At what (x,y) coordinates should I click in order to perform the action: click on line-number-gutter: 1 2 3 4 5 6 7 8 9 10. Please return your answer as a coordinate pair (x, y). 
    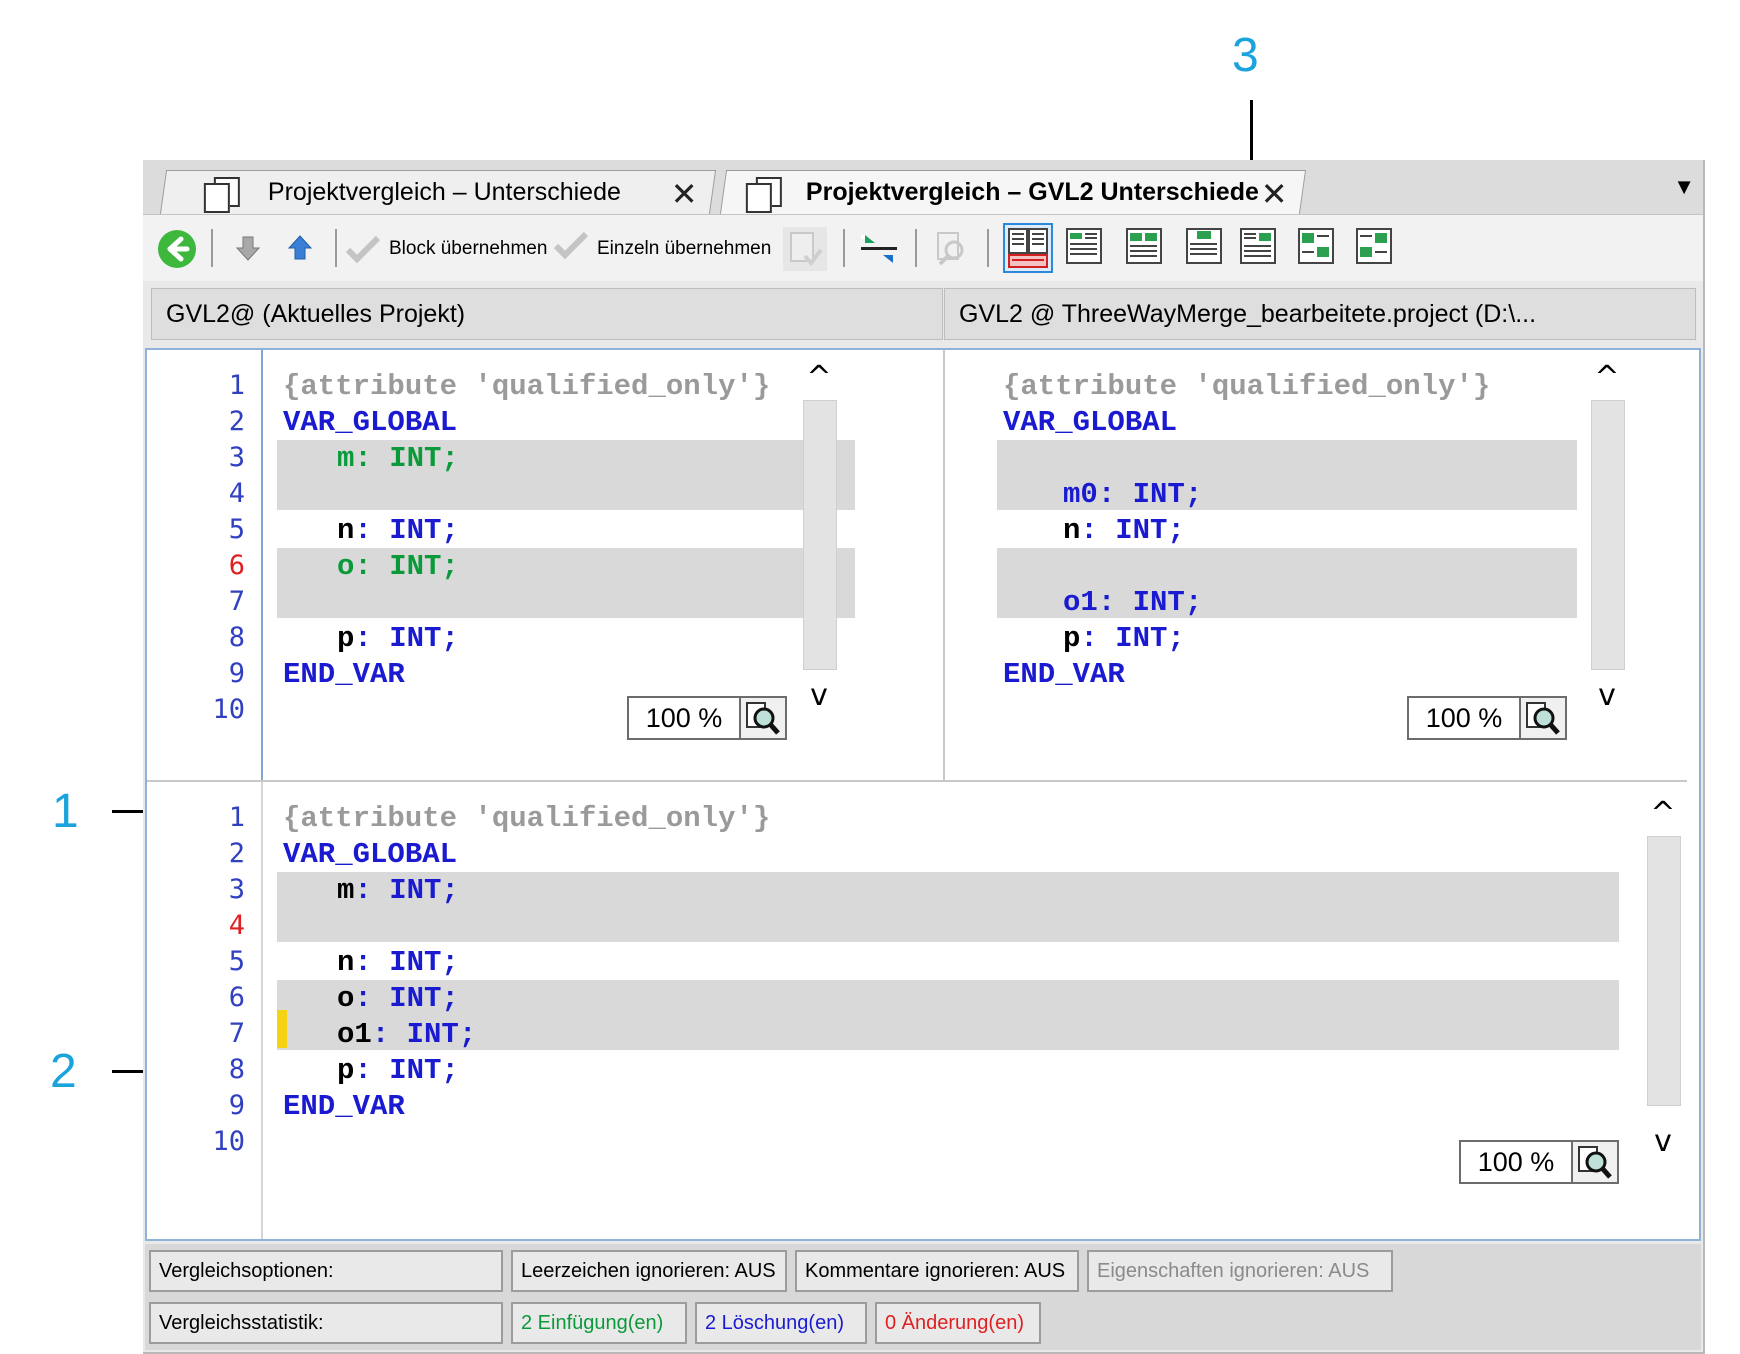
    Looking at the image, I should click on (205, 565).